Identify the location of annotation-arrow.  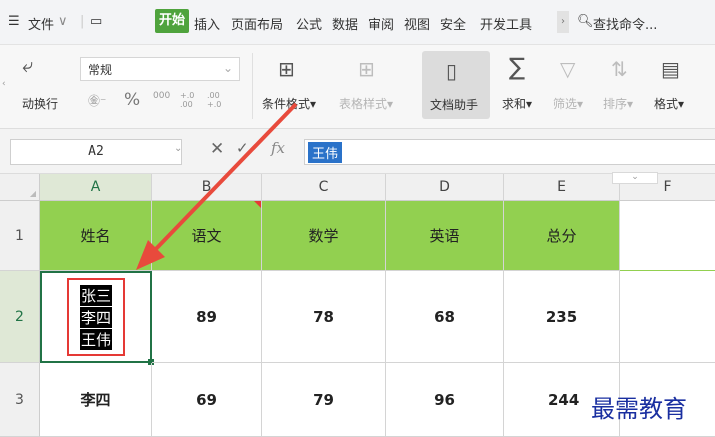
(217, 186).